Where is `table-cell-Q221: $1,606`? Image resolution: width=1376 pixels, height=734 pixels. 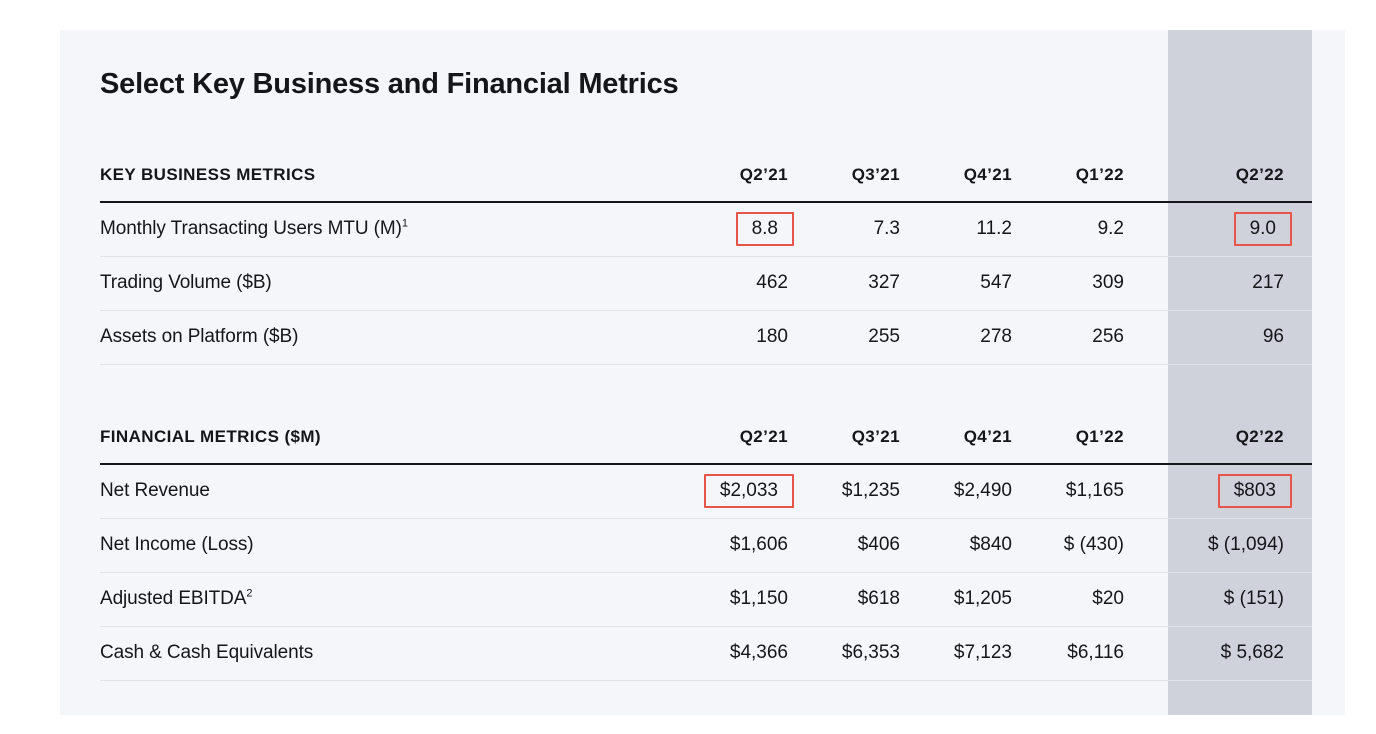
table-cell-Q221: $1,606 is located at coordinates (748, 545).